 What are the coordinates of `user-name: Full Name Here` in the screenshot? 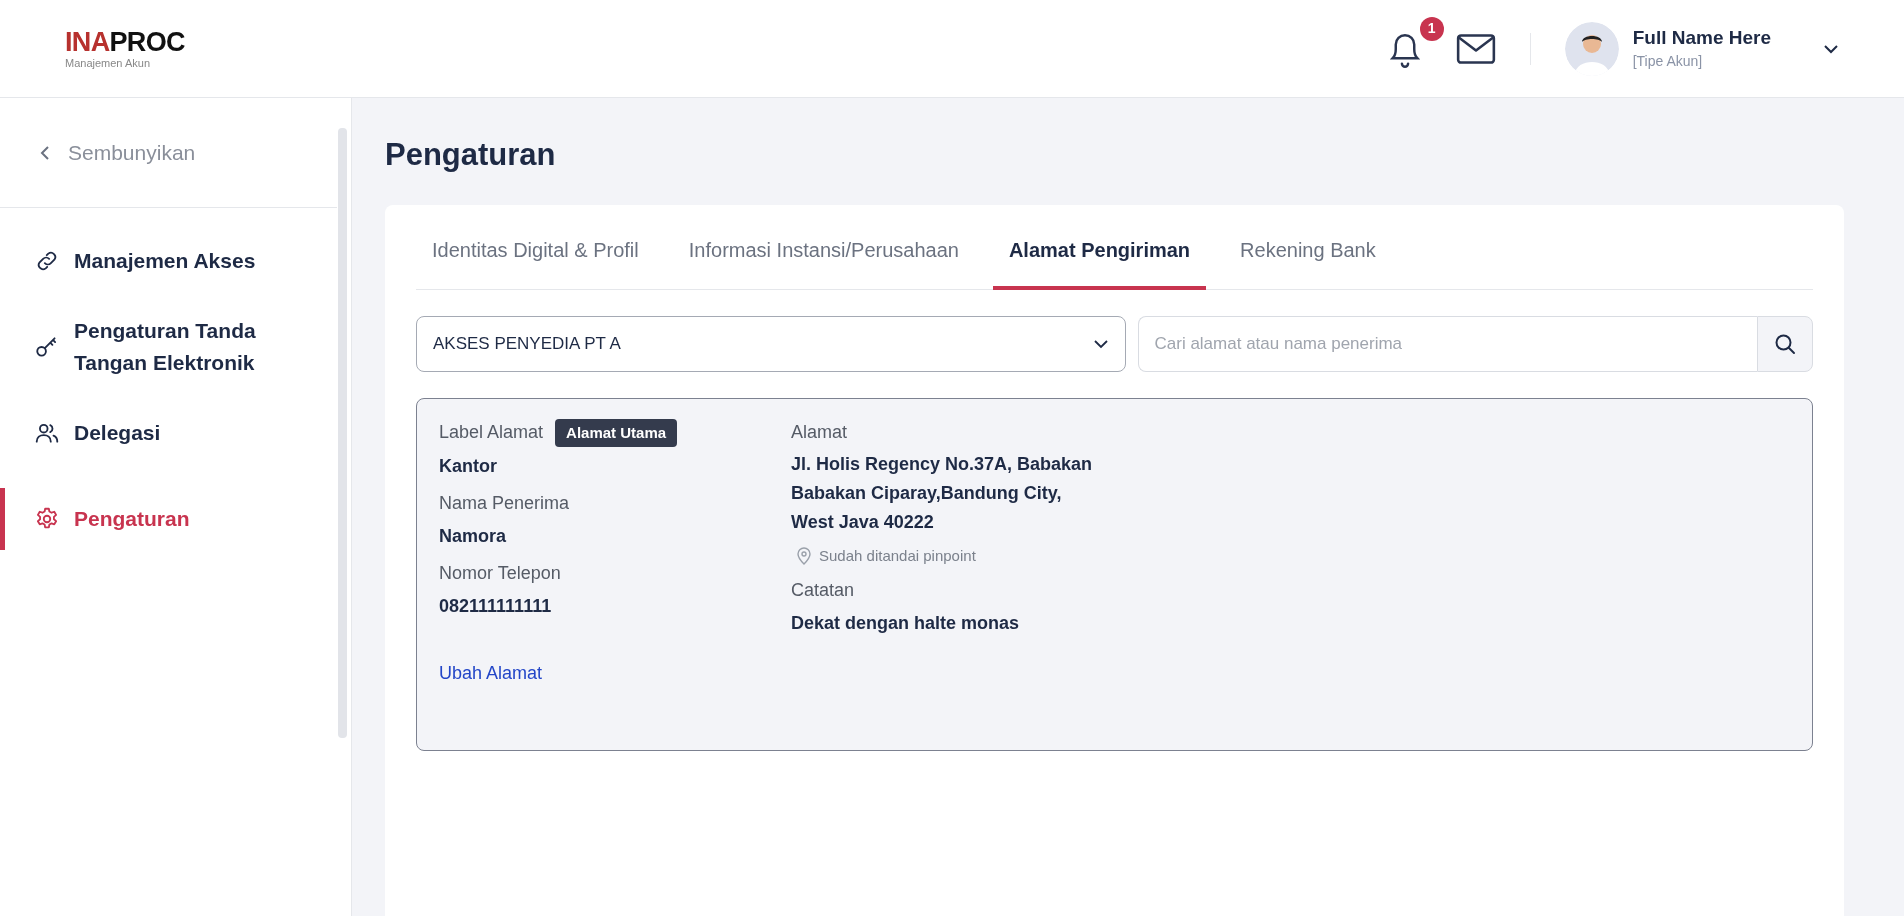 It's located at (1701, 38).